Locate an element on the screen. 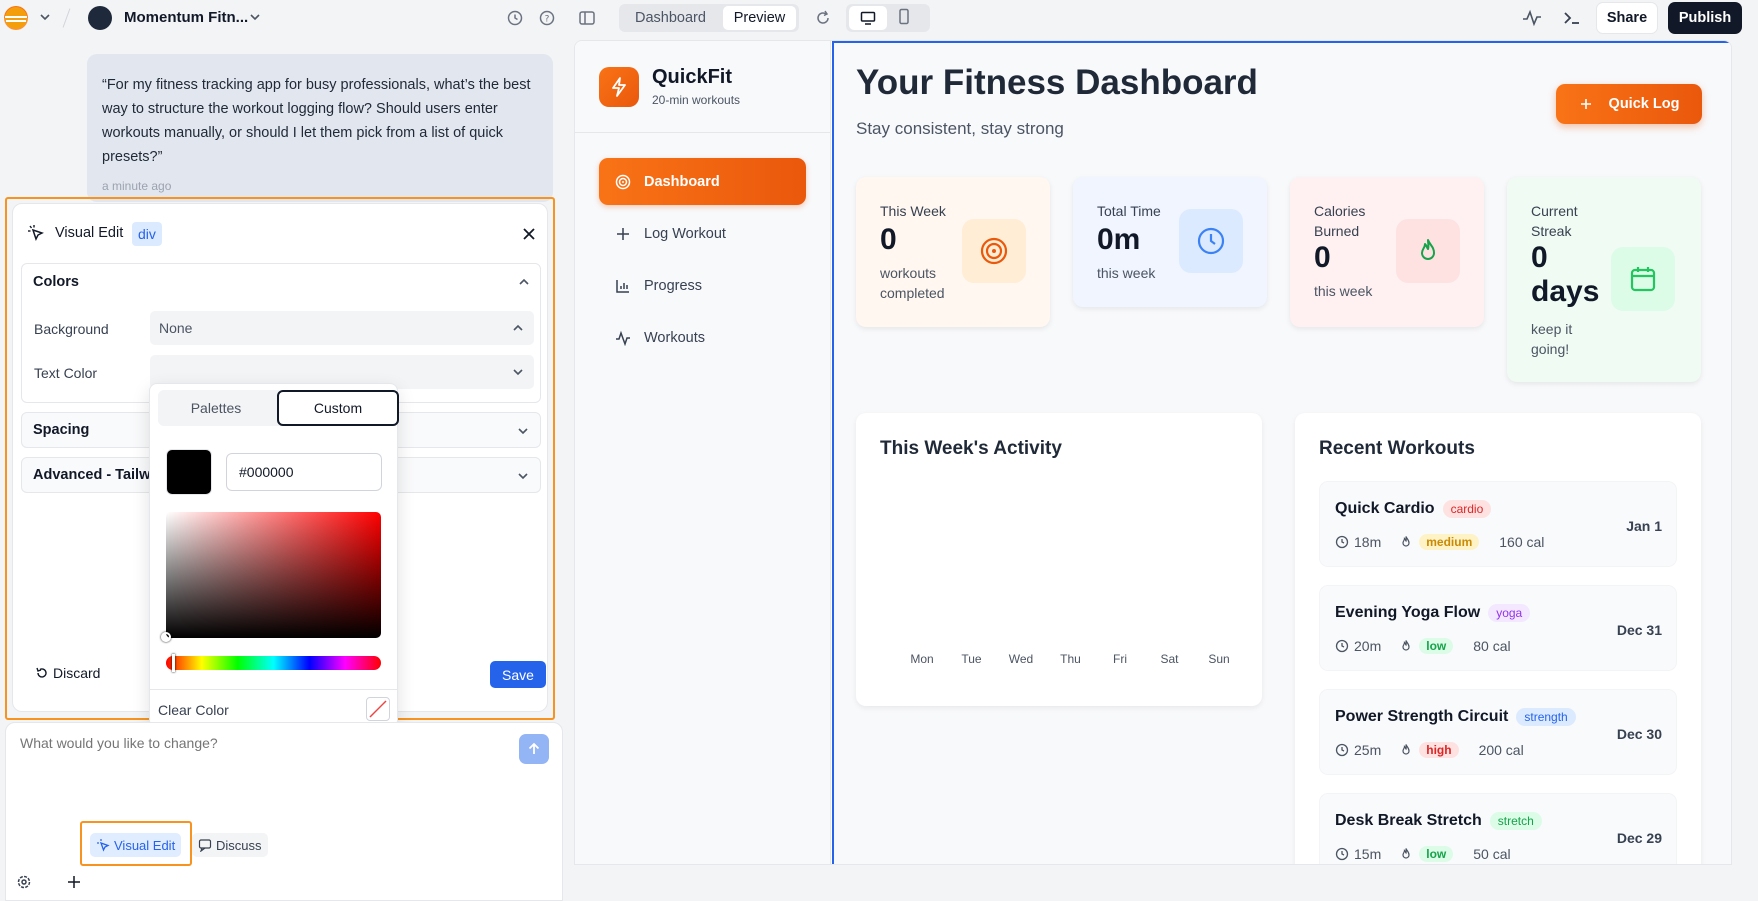 The width and height of the screenshot is (1758, 901). app-logo-icon is located at coordinates (16, 18).